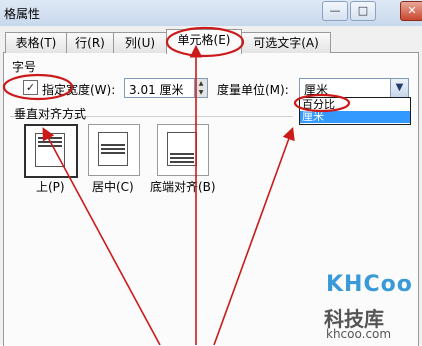  I want to click on measure-unit-dropdown: 百分比 厘米, so click(355, 111).